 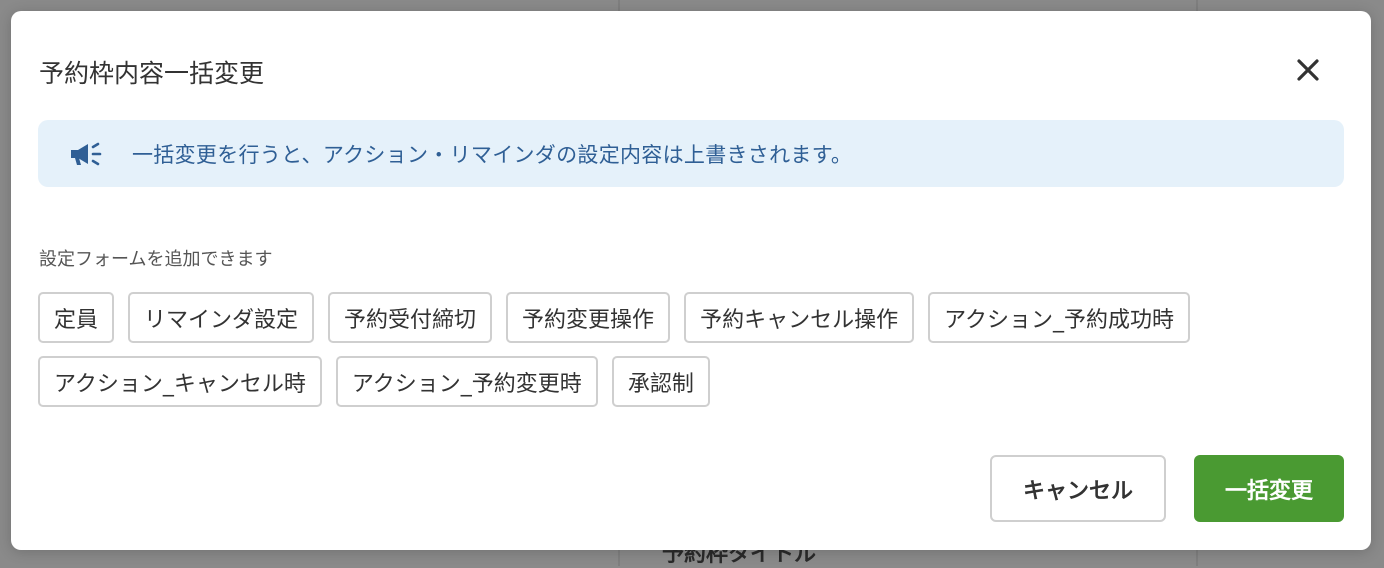 What do you see at coordinates (466, 381) in the screenshot?
I see `chip-action-booking-change: アクション_予約変更時` at bounding box center [466, 381].